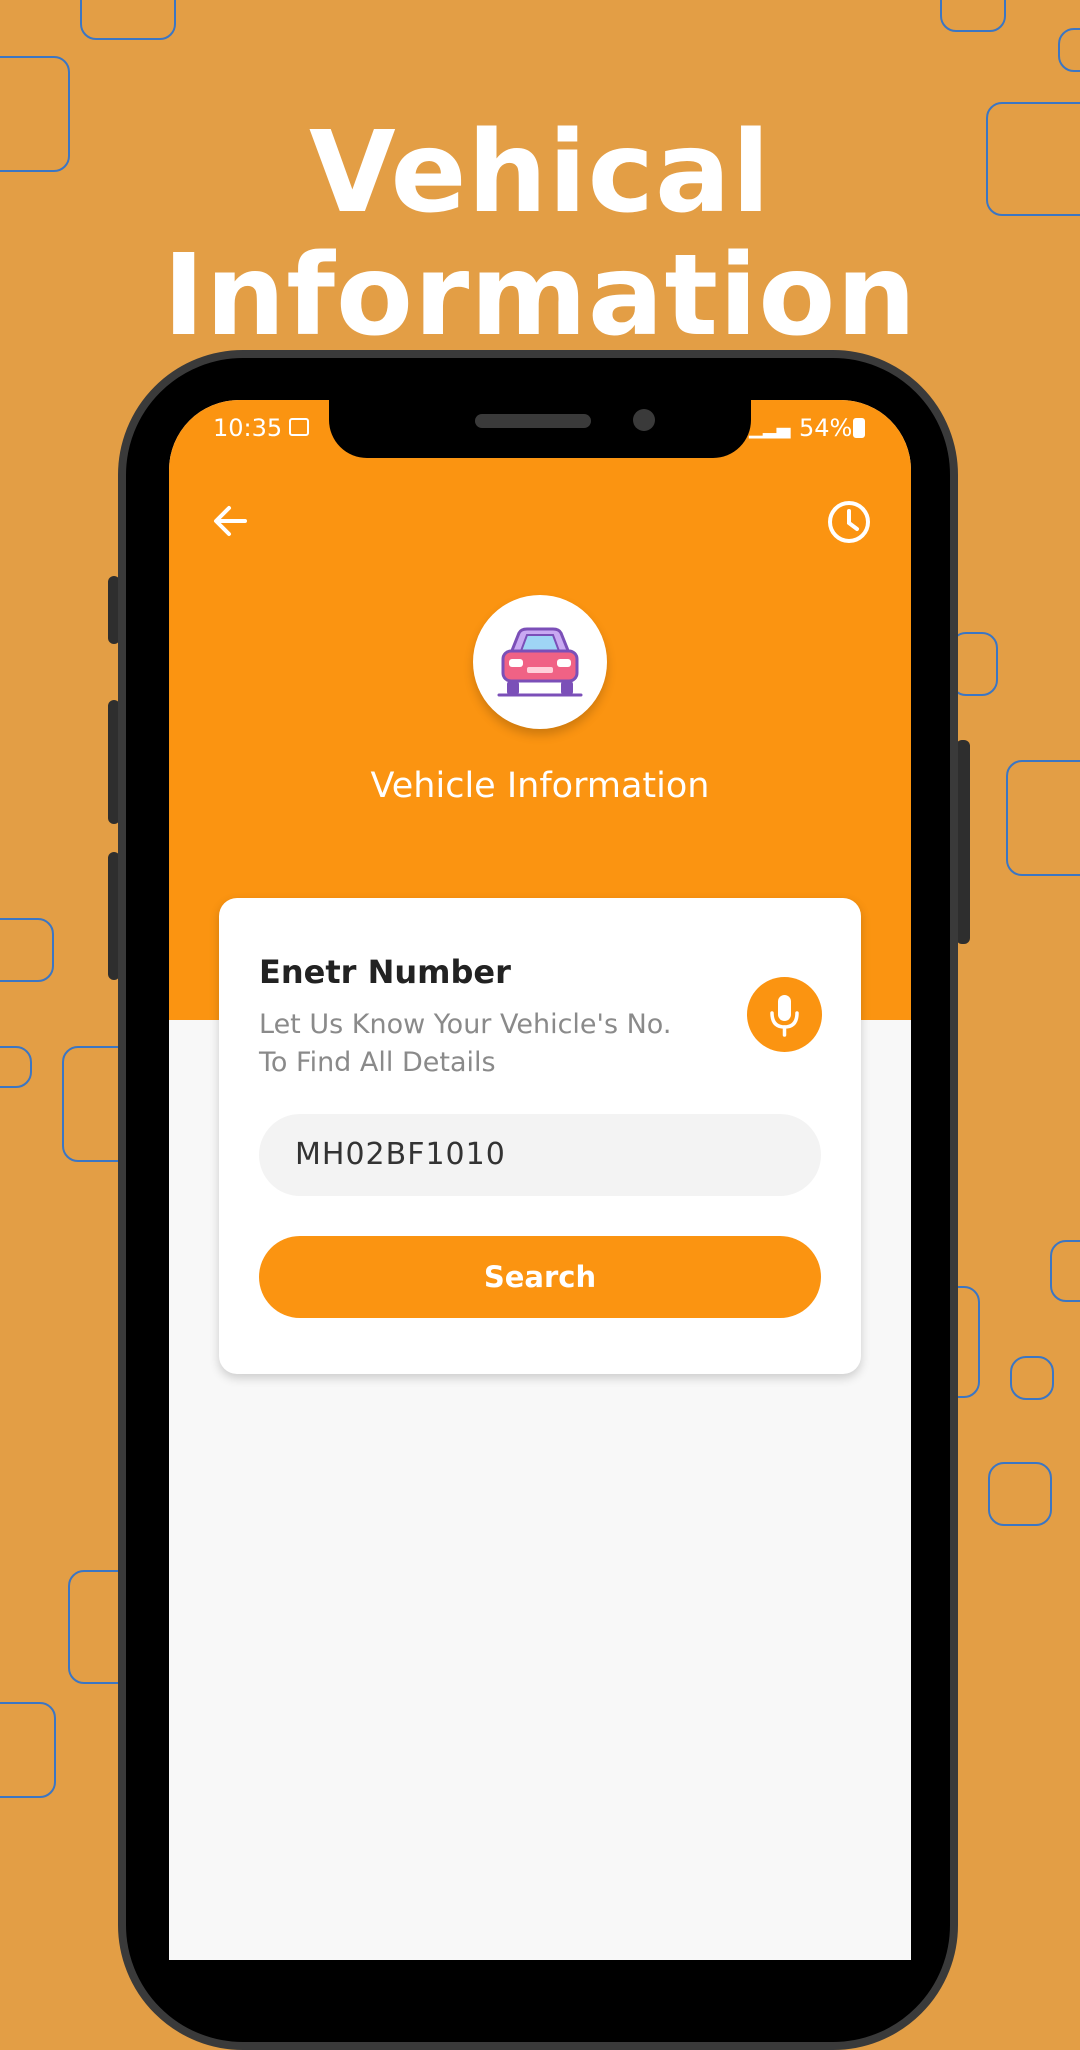  I want to click on car-avatar, so click(540, 662).